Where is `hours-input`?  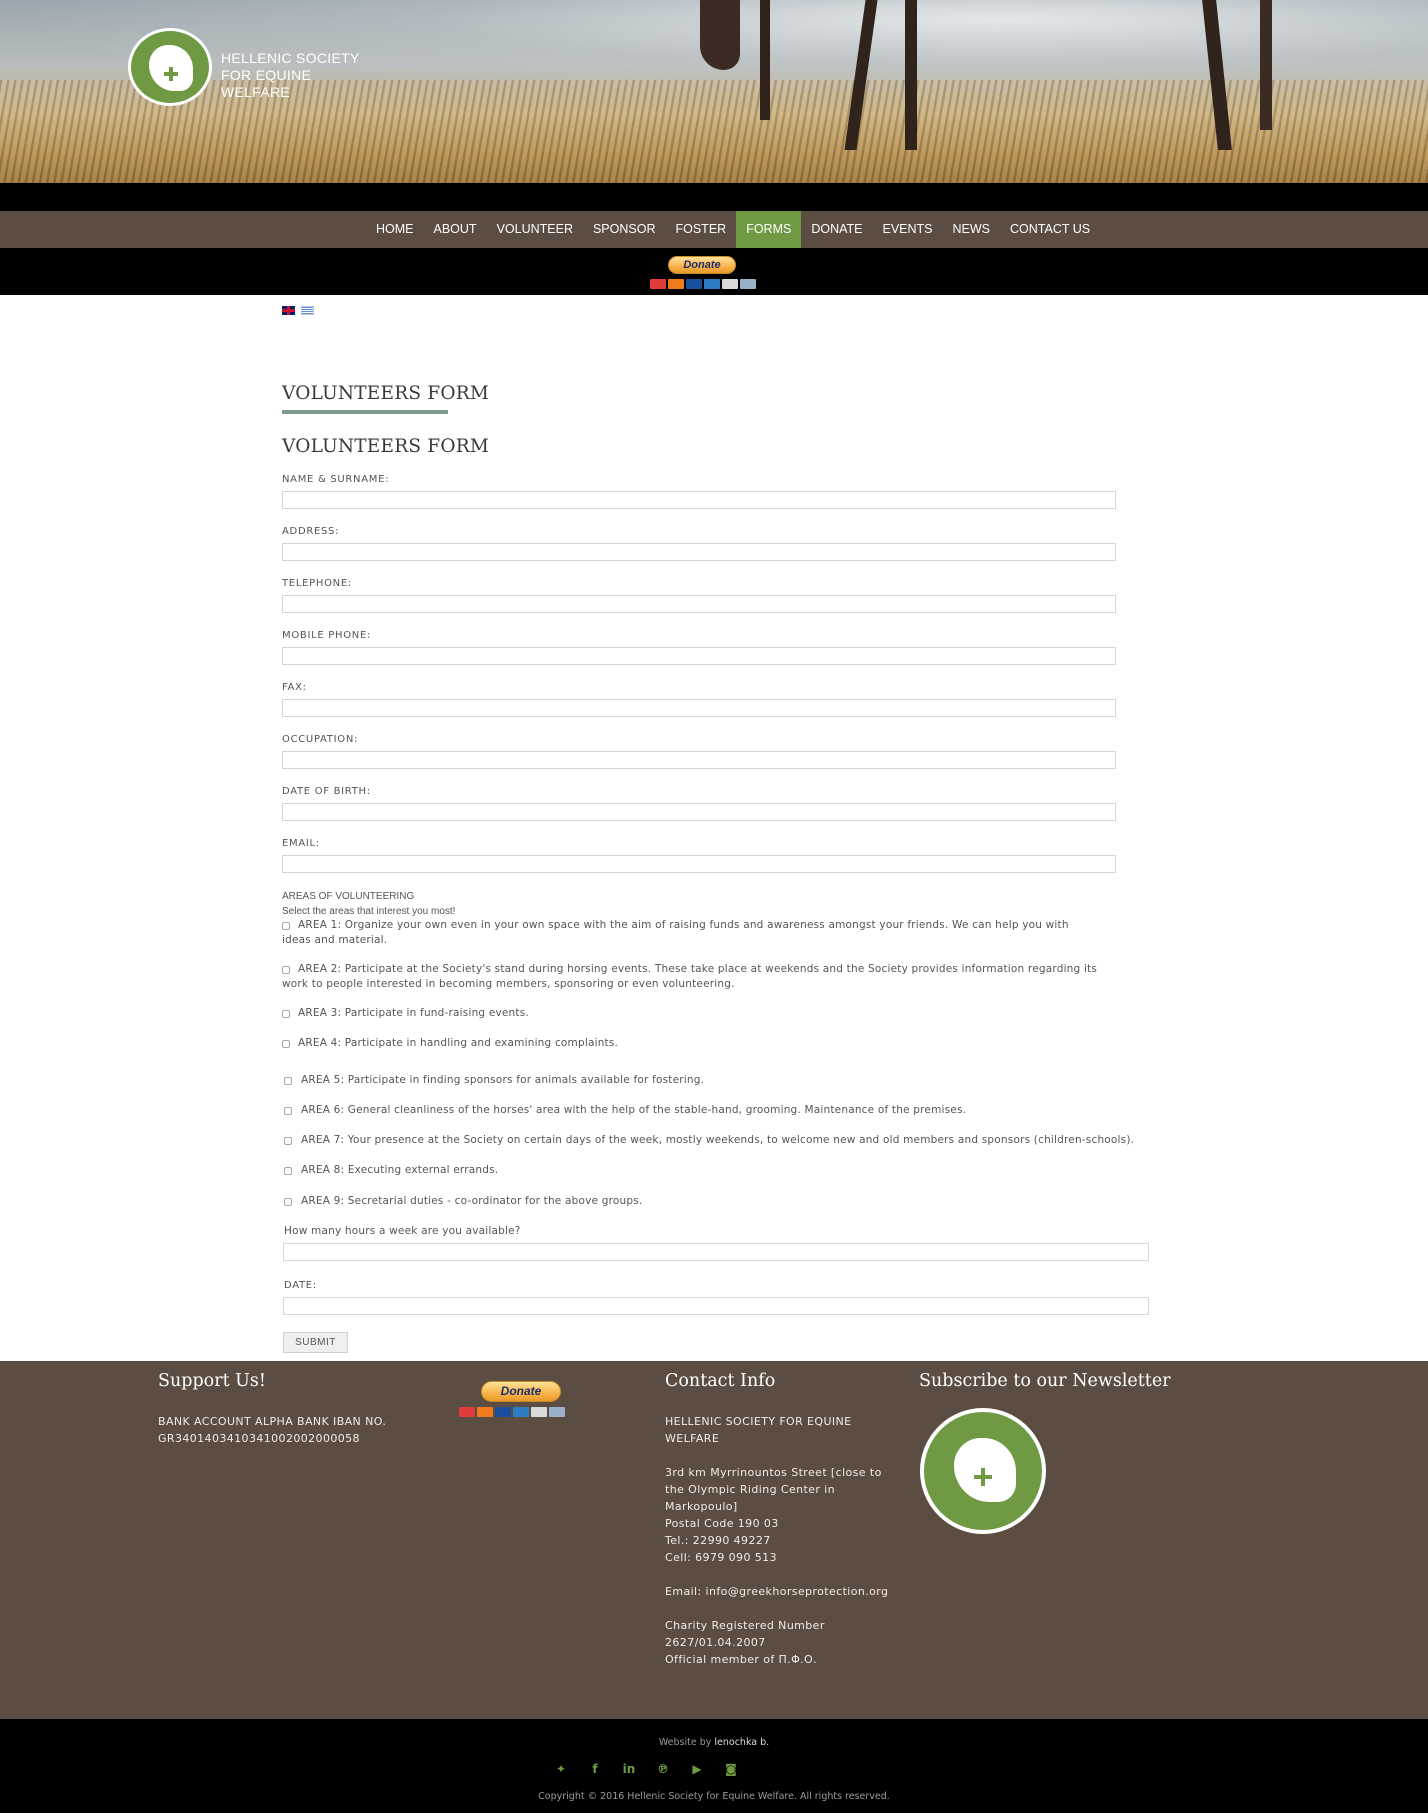 hours-input is located at coordinates (716, 1256).